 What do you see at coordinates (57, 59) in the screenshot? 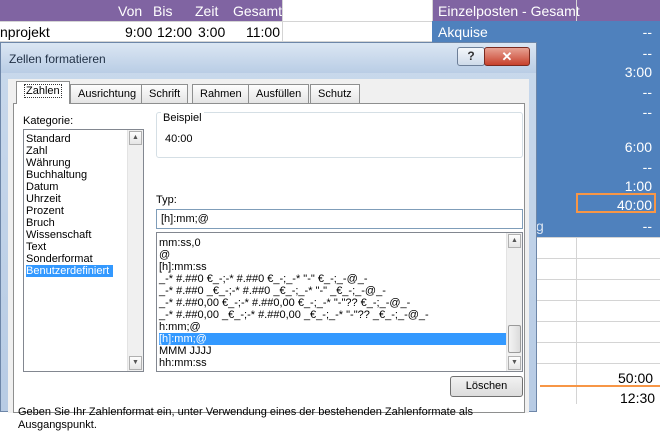
I see `dialog-title: Zellen formatieren` at bounding box center [57, 59].